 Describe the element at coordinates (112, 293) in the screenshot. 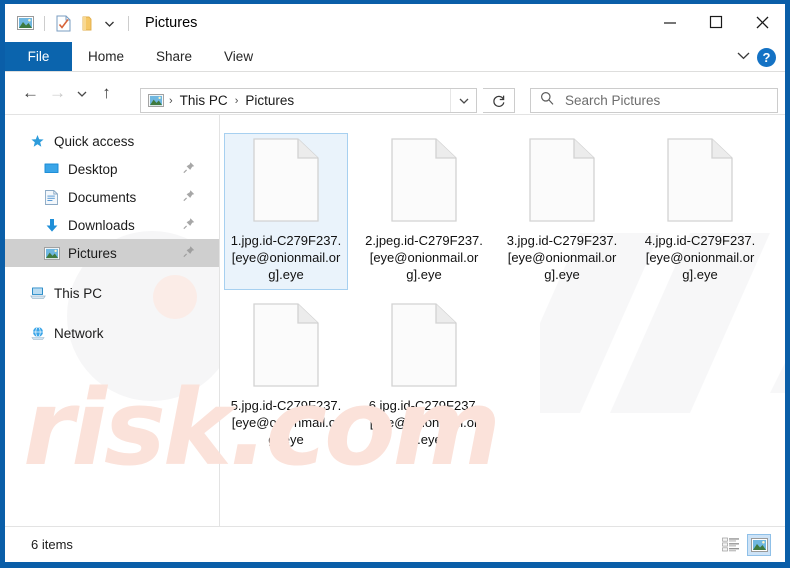

I see `sidebar-item-this-pc: This PC` at that location.